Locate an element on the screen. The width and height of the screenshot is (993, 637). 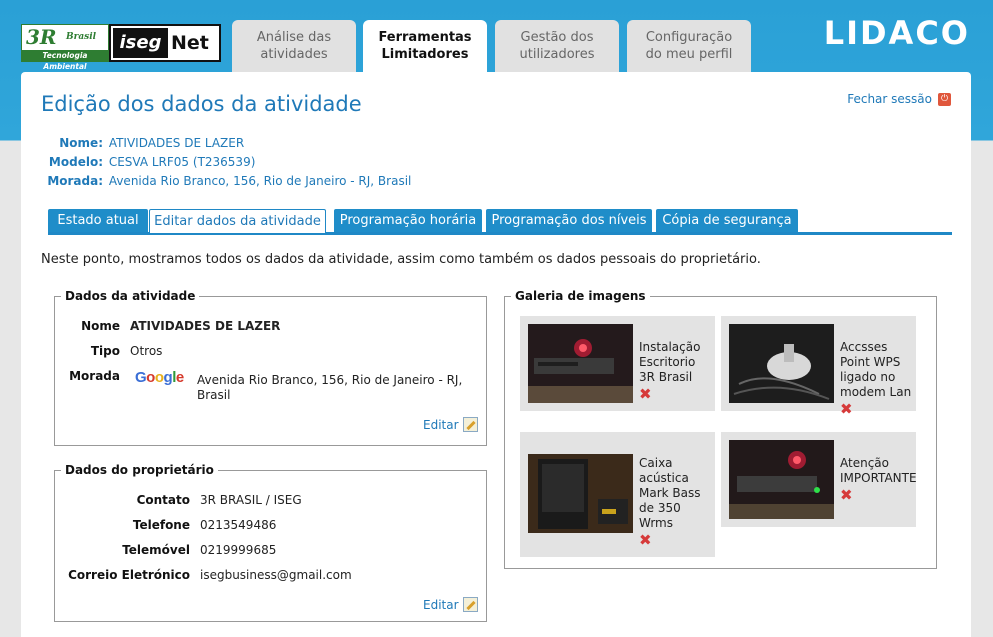
tab-configuracao-perfil: Configuração do meu perfil is located at coordinates (689, 46).